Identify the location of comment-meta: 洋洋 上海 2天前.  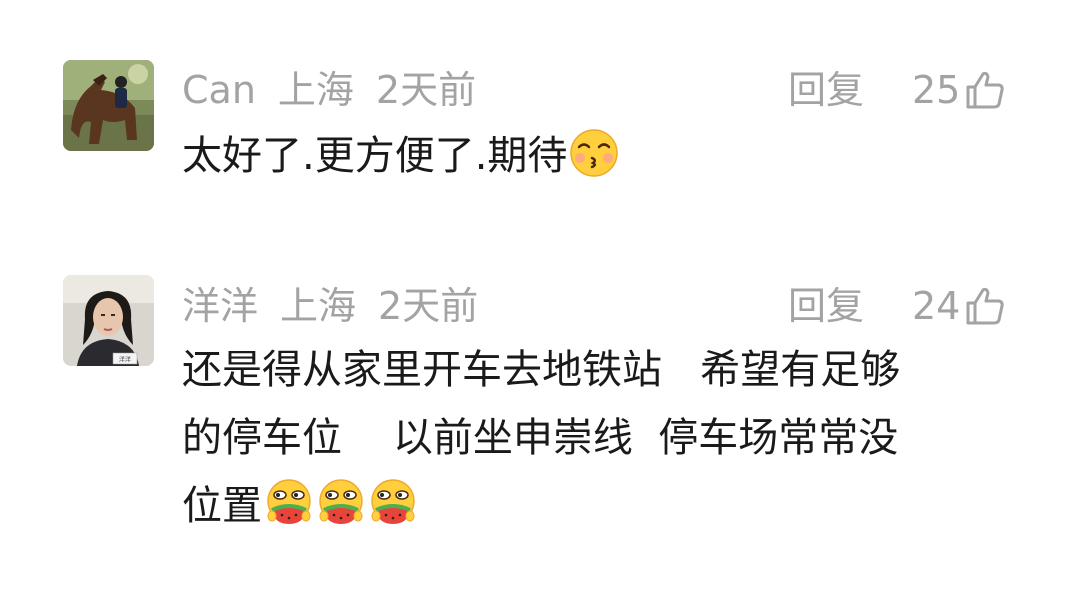
(341, 306).